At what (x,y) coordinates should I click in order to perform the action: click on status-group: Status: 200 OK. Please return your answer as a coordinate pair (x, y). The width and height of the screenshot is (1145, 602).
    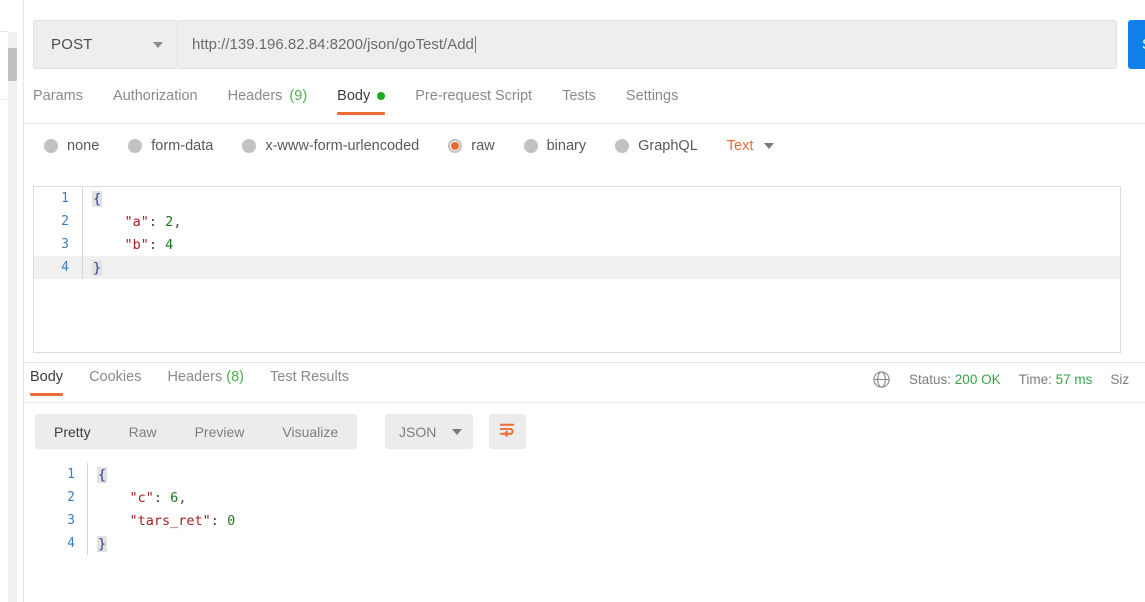
    Looking at the image, I should click on (955, 379).